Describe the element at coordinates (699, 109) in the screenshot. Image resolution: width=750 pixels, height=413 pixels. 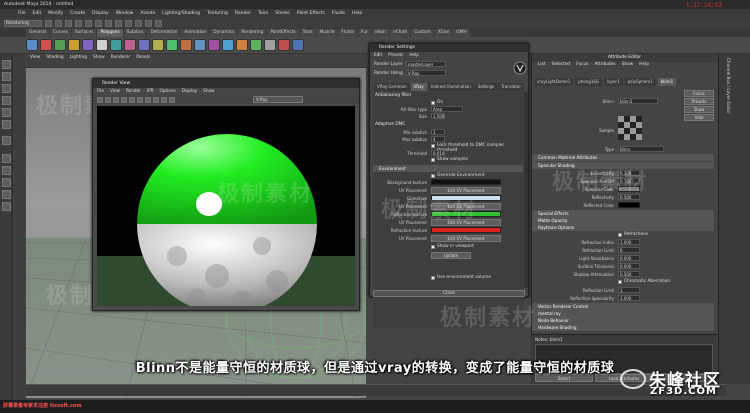
I see `show-button: Show` at that location.